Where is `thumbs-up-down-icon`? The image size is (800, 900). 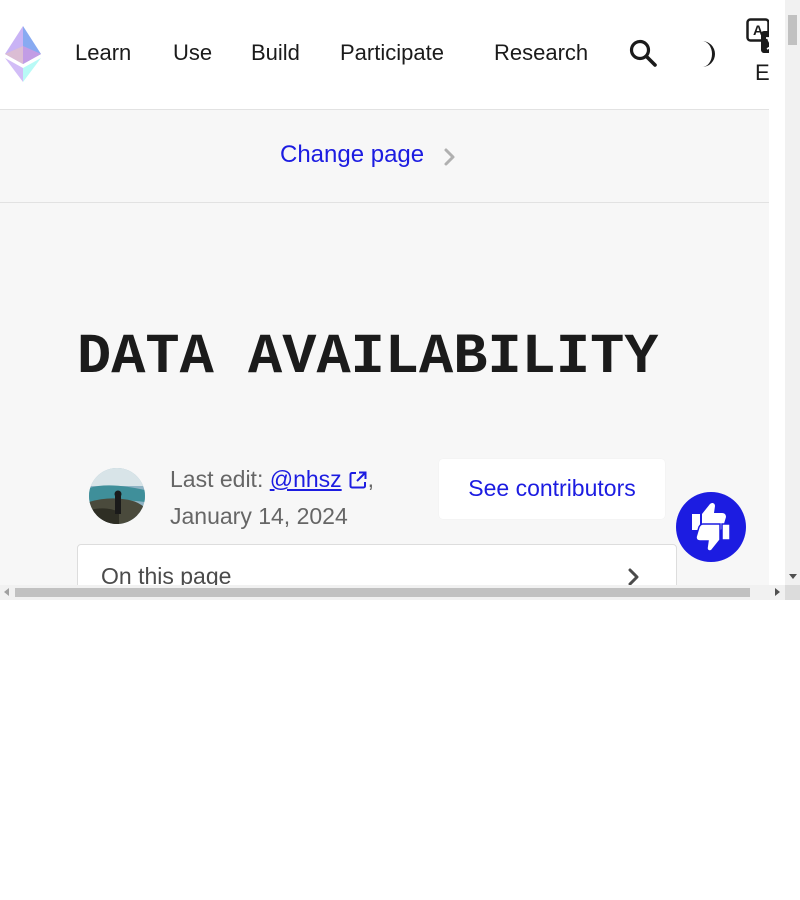 thumbs-up-down-icon is located at coordinates (711, 527).